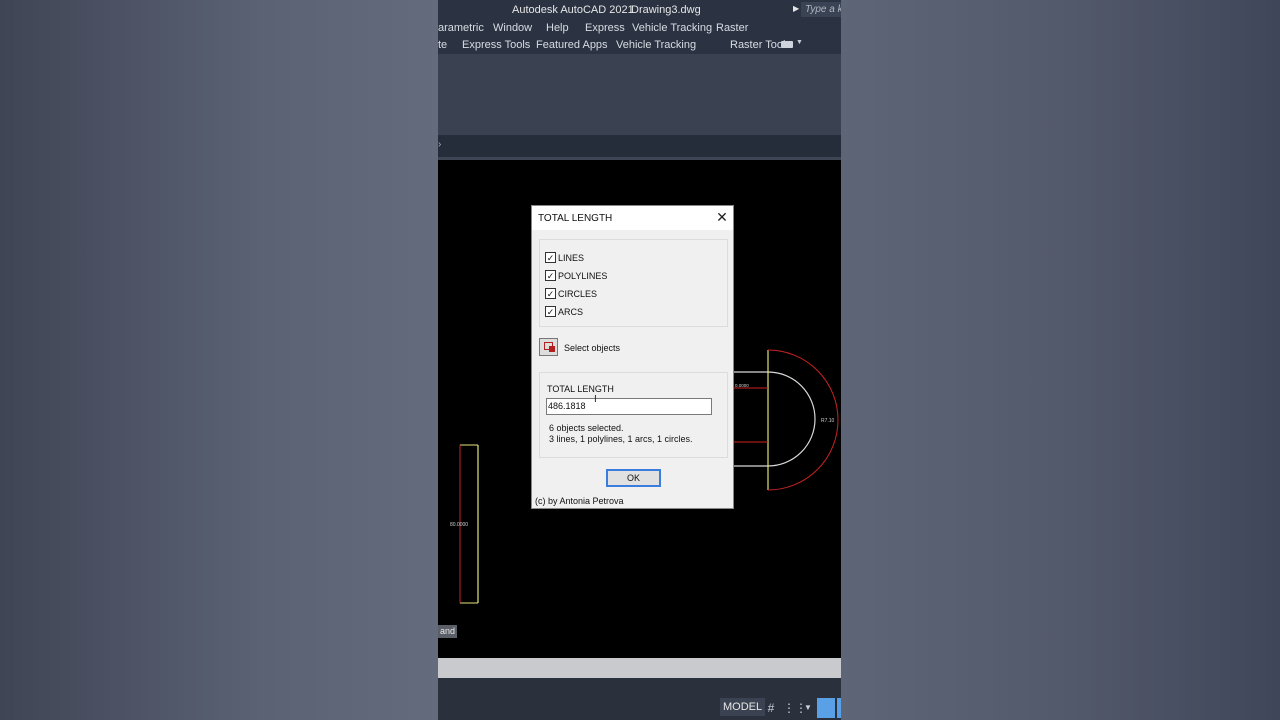 The width and height of the screenshot is (1280, 720). What do you see at coordinates (796, 8) in the screenshot?
I see `search-arrow-icon: ▶` at bounding box center [796, 8].